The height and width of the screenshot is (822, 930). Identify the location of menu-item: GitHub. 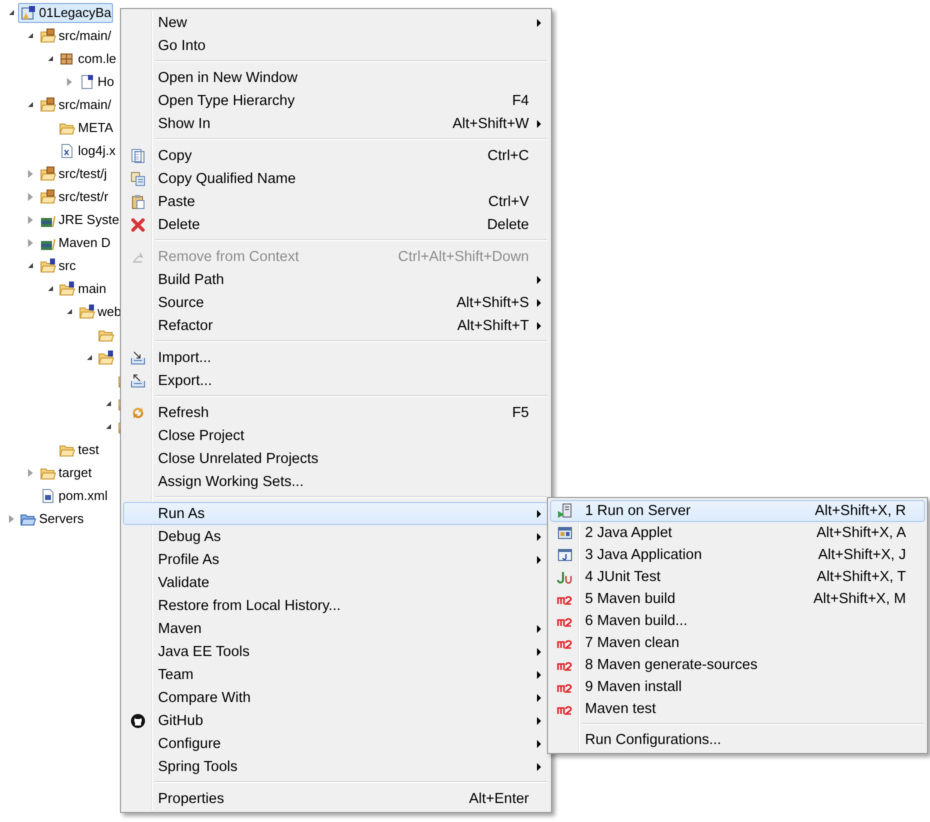
(336, 720).